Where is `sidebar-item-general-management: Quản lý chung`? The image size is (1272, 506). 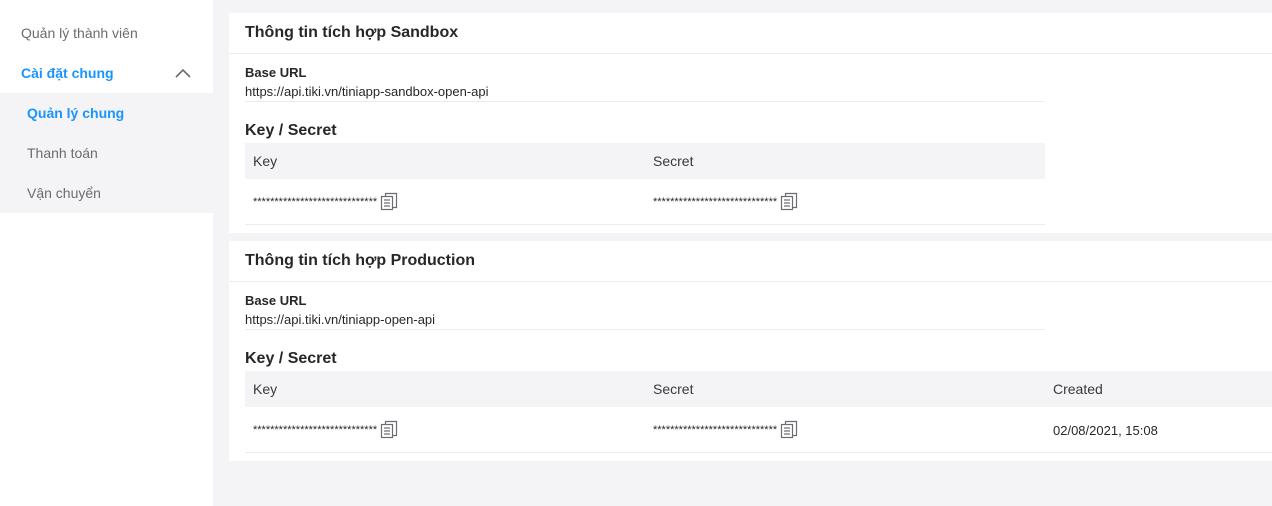 sidebar-item-general-management: Quản lý chung is located at coordinates (120, 113).